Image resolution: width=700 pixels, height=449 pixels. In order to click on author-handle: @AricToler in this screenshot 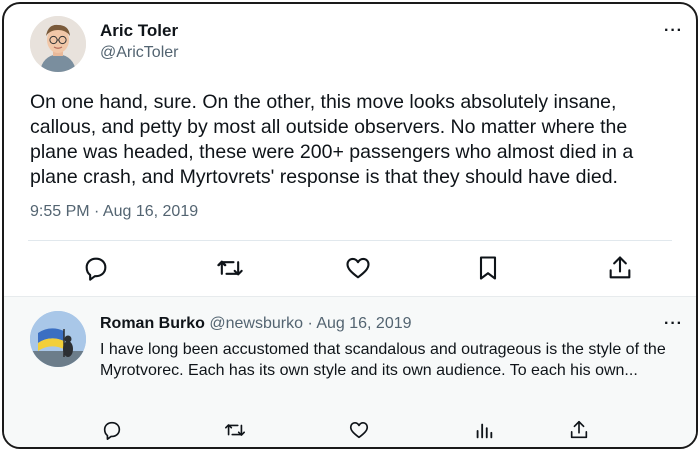, I will do `click(139, 53)`.